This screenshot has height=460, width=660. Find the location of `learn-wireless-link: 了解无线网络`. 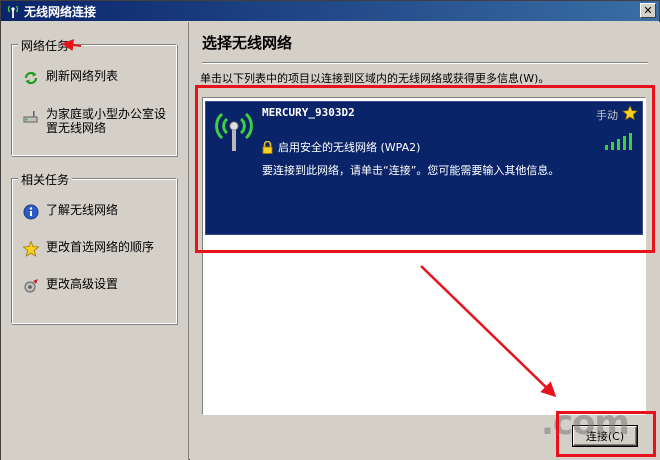

learn-wireless-link: 了解无线网络 is located at coordinates (70, 212).